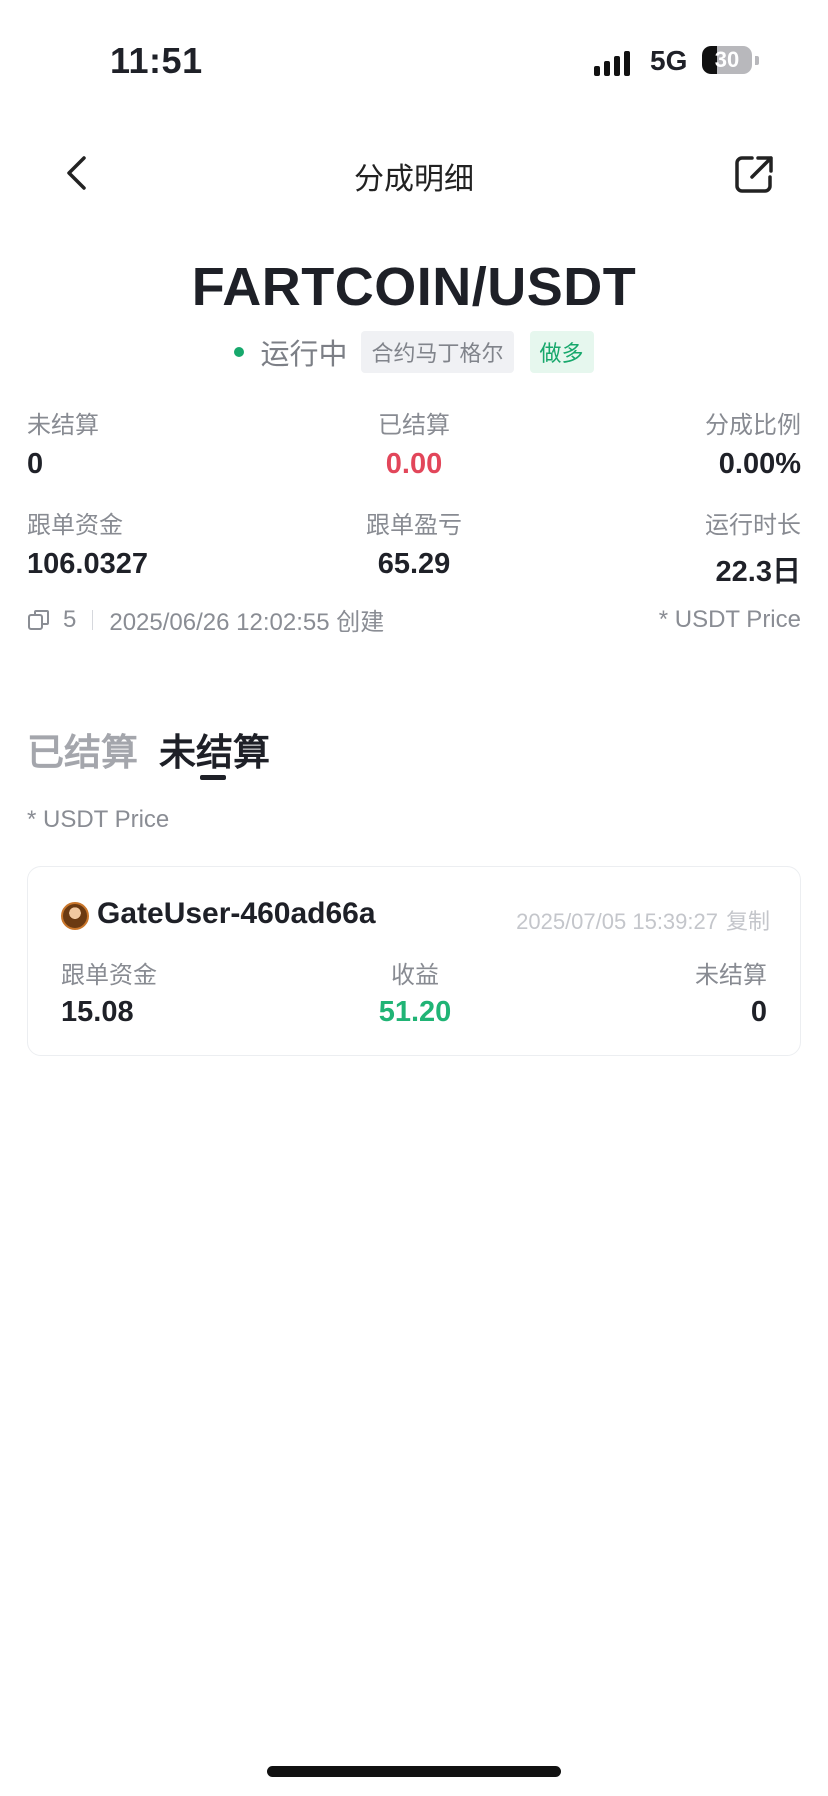 Image resolution: width=828 pixels, height=1796 pixels. Describe the element at coordinates (414, 619) in the screenshot. I see `meta-row: 5 2025/06/26 12:02:55 创建 * USDT Price` at that location.